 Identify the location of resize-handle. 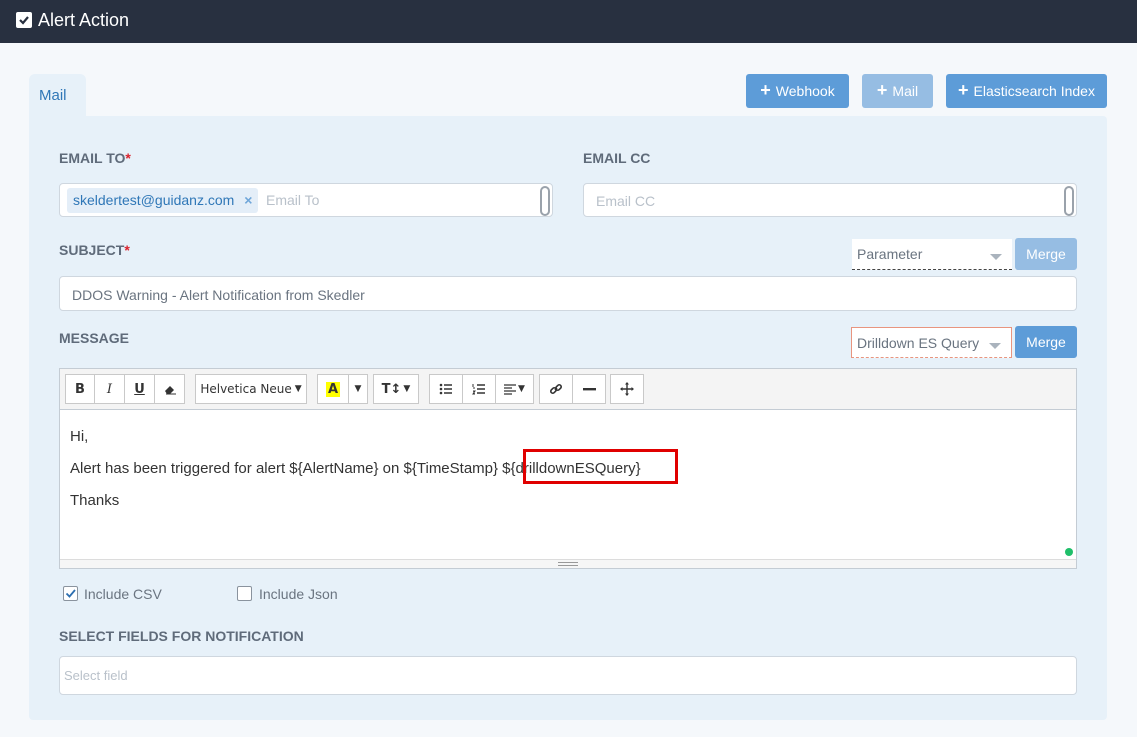
(568, 563).